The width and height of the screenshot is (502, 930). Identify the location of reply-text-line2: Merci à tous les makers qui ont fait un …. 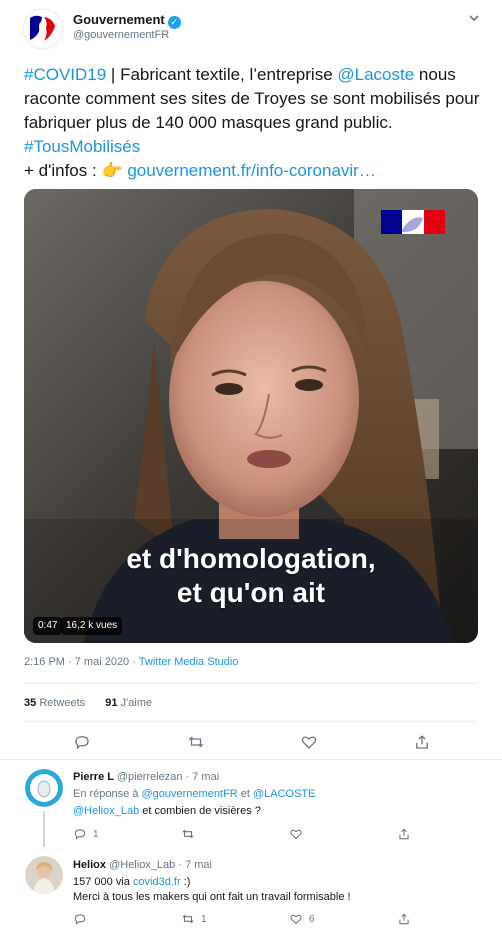
(212, 897).